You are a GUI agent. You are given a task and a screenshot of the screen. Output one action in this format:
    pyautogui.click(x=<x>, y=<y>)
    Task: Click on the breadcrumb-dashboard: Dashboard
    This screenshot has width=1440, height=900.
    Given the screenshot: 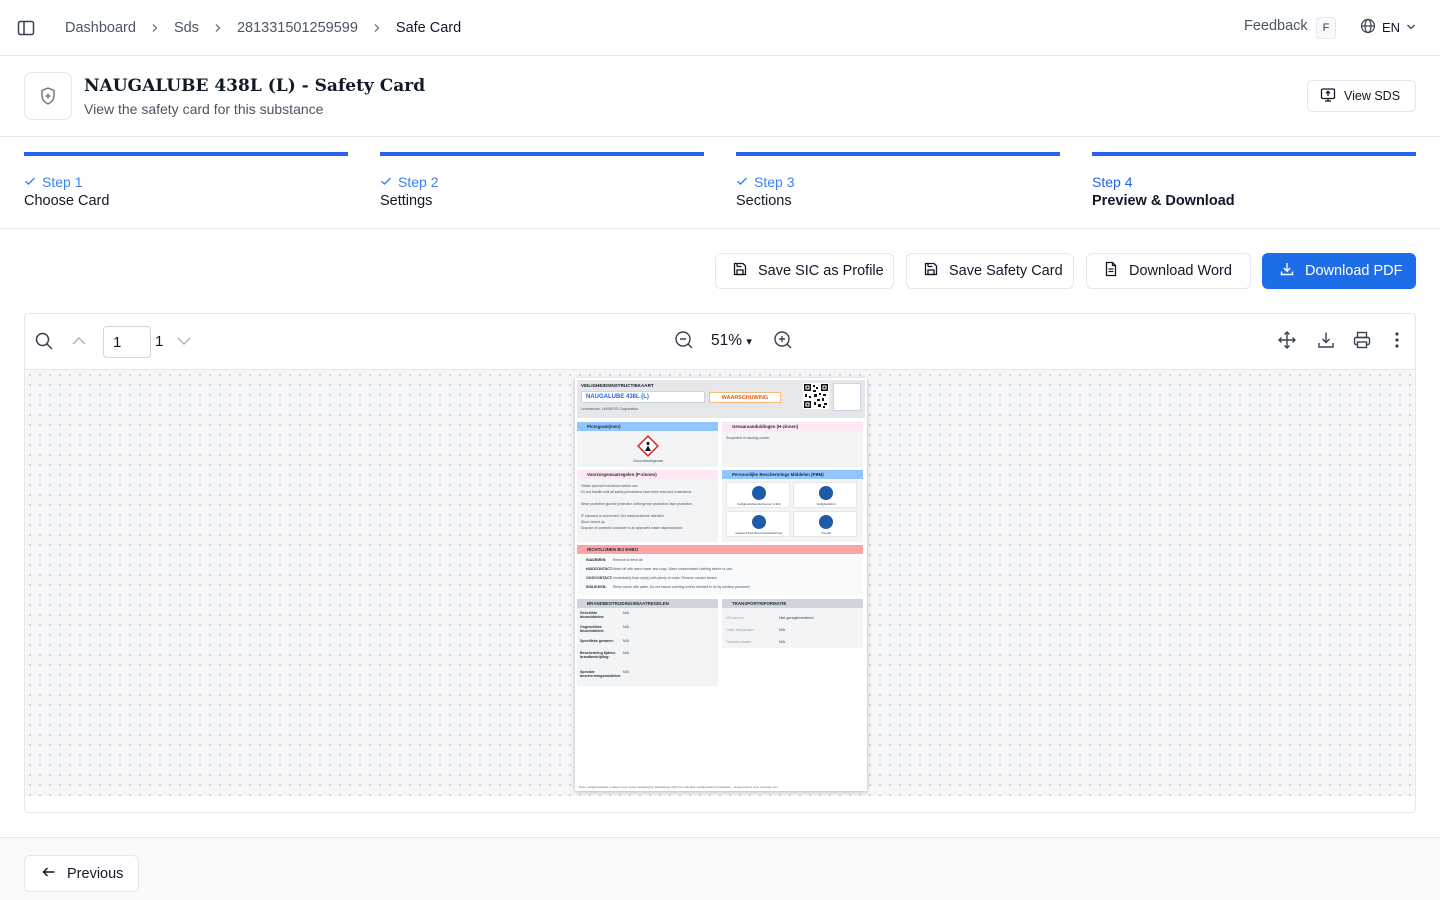 What is the action you would take?
    pyautogui.click(x=100, y=28)
    